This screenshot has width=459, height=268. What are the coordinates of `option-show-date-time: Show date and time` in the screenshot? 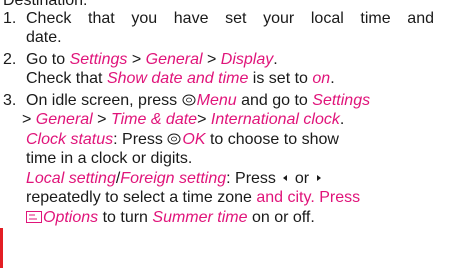 It's located at (177, 78).